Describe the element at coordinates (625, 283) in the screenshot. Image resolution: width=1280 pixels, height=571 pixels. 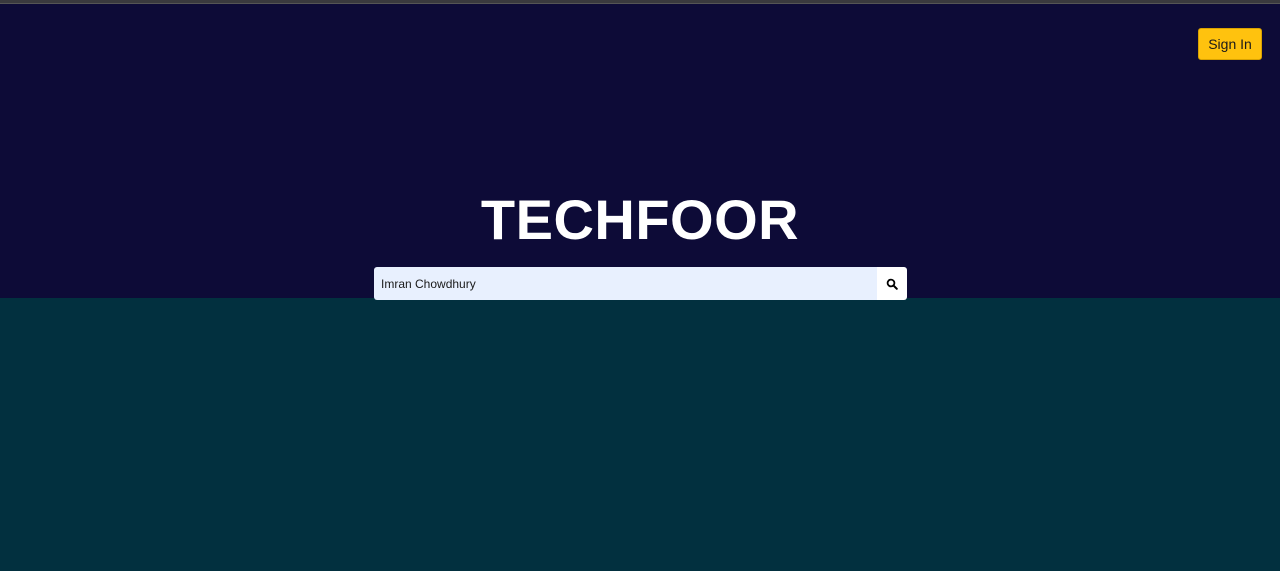
I see `search-input` at that location.